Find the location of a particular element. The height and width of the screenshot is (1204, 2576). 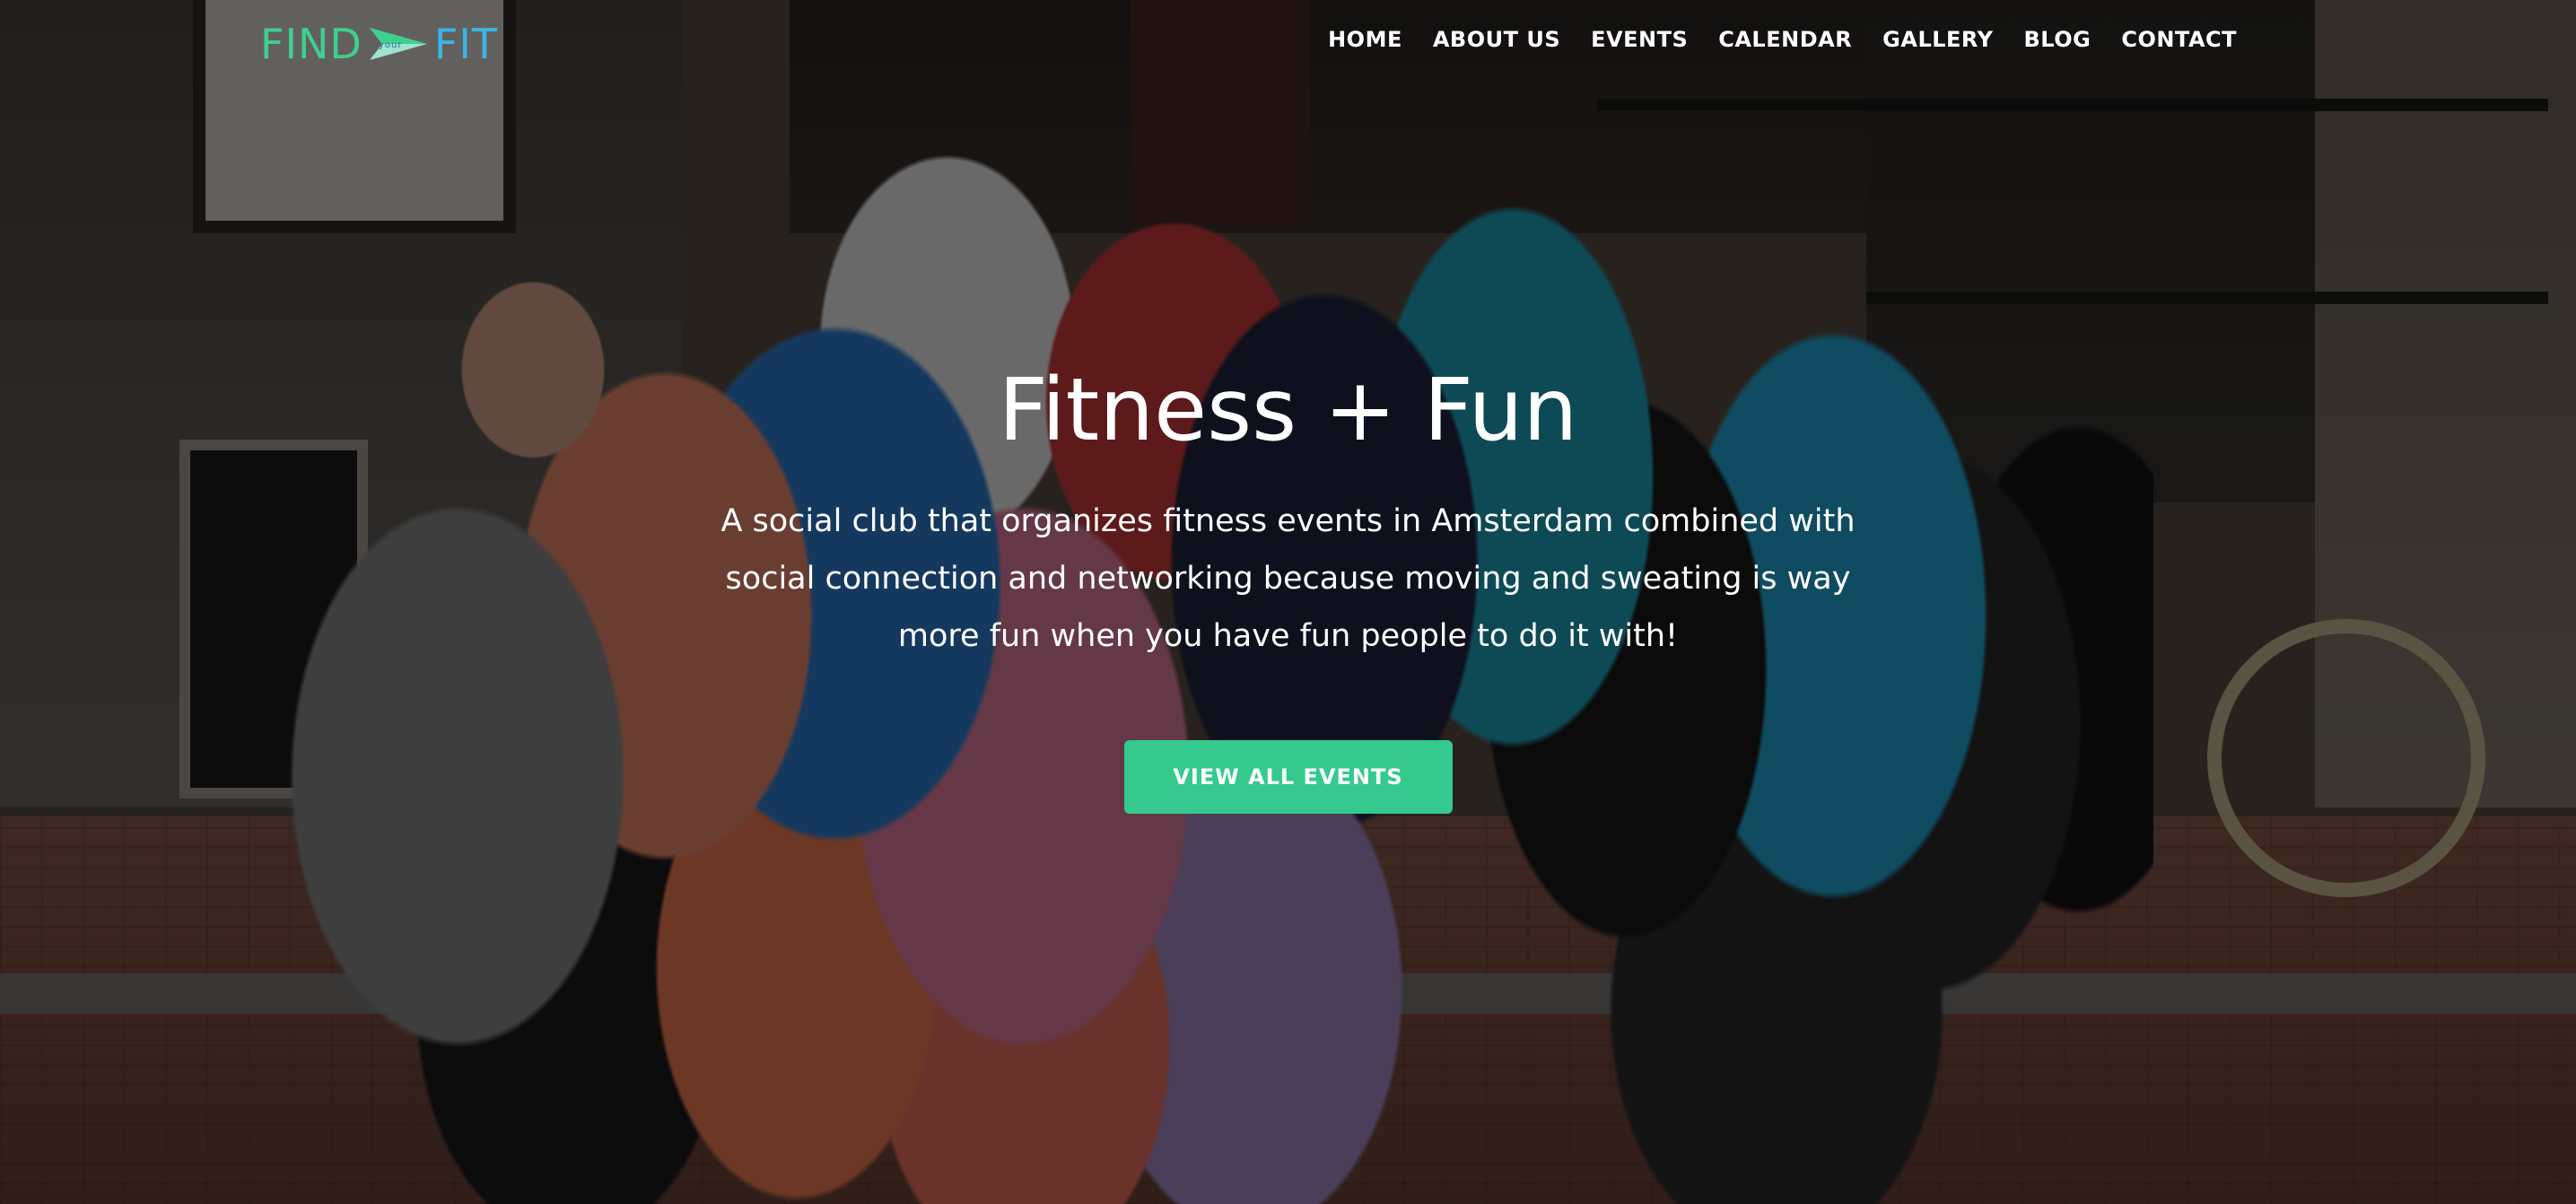

logo-text-your: your is located at coordinates (391, 45).